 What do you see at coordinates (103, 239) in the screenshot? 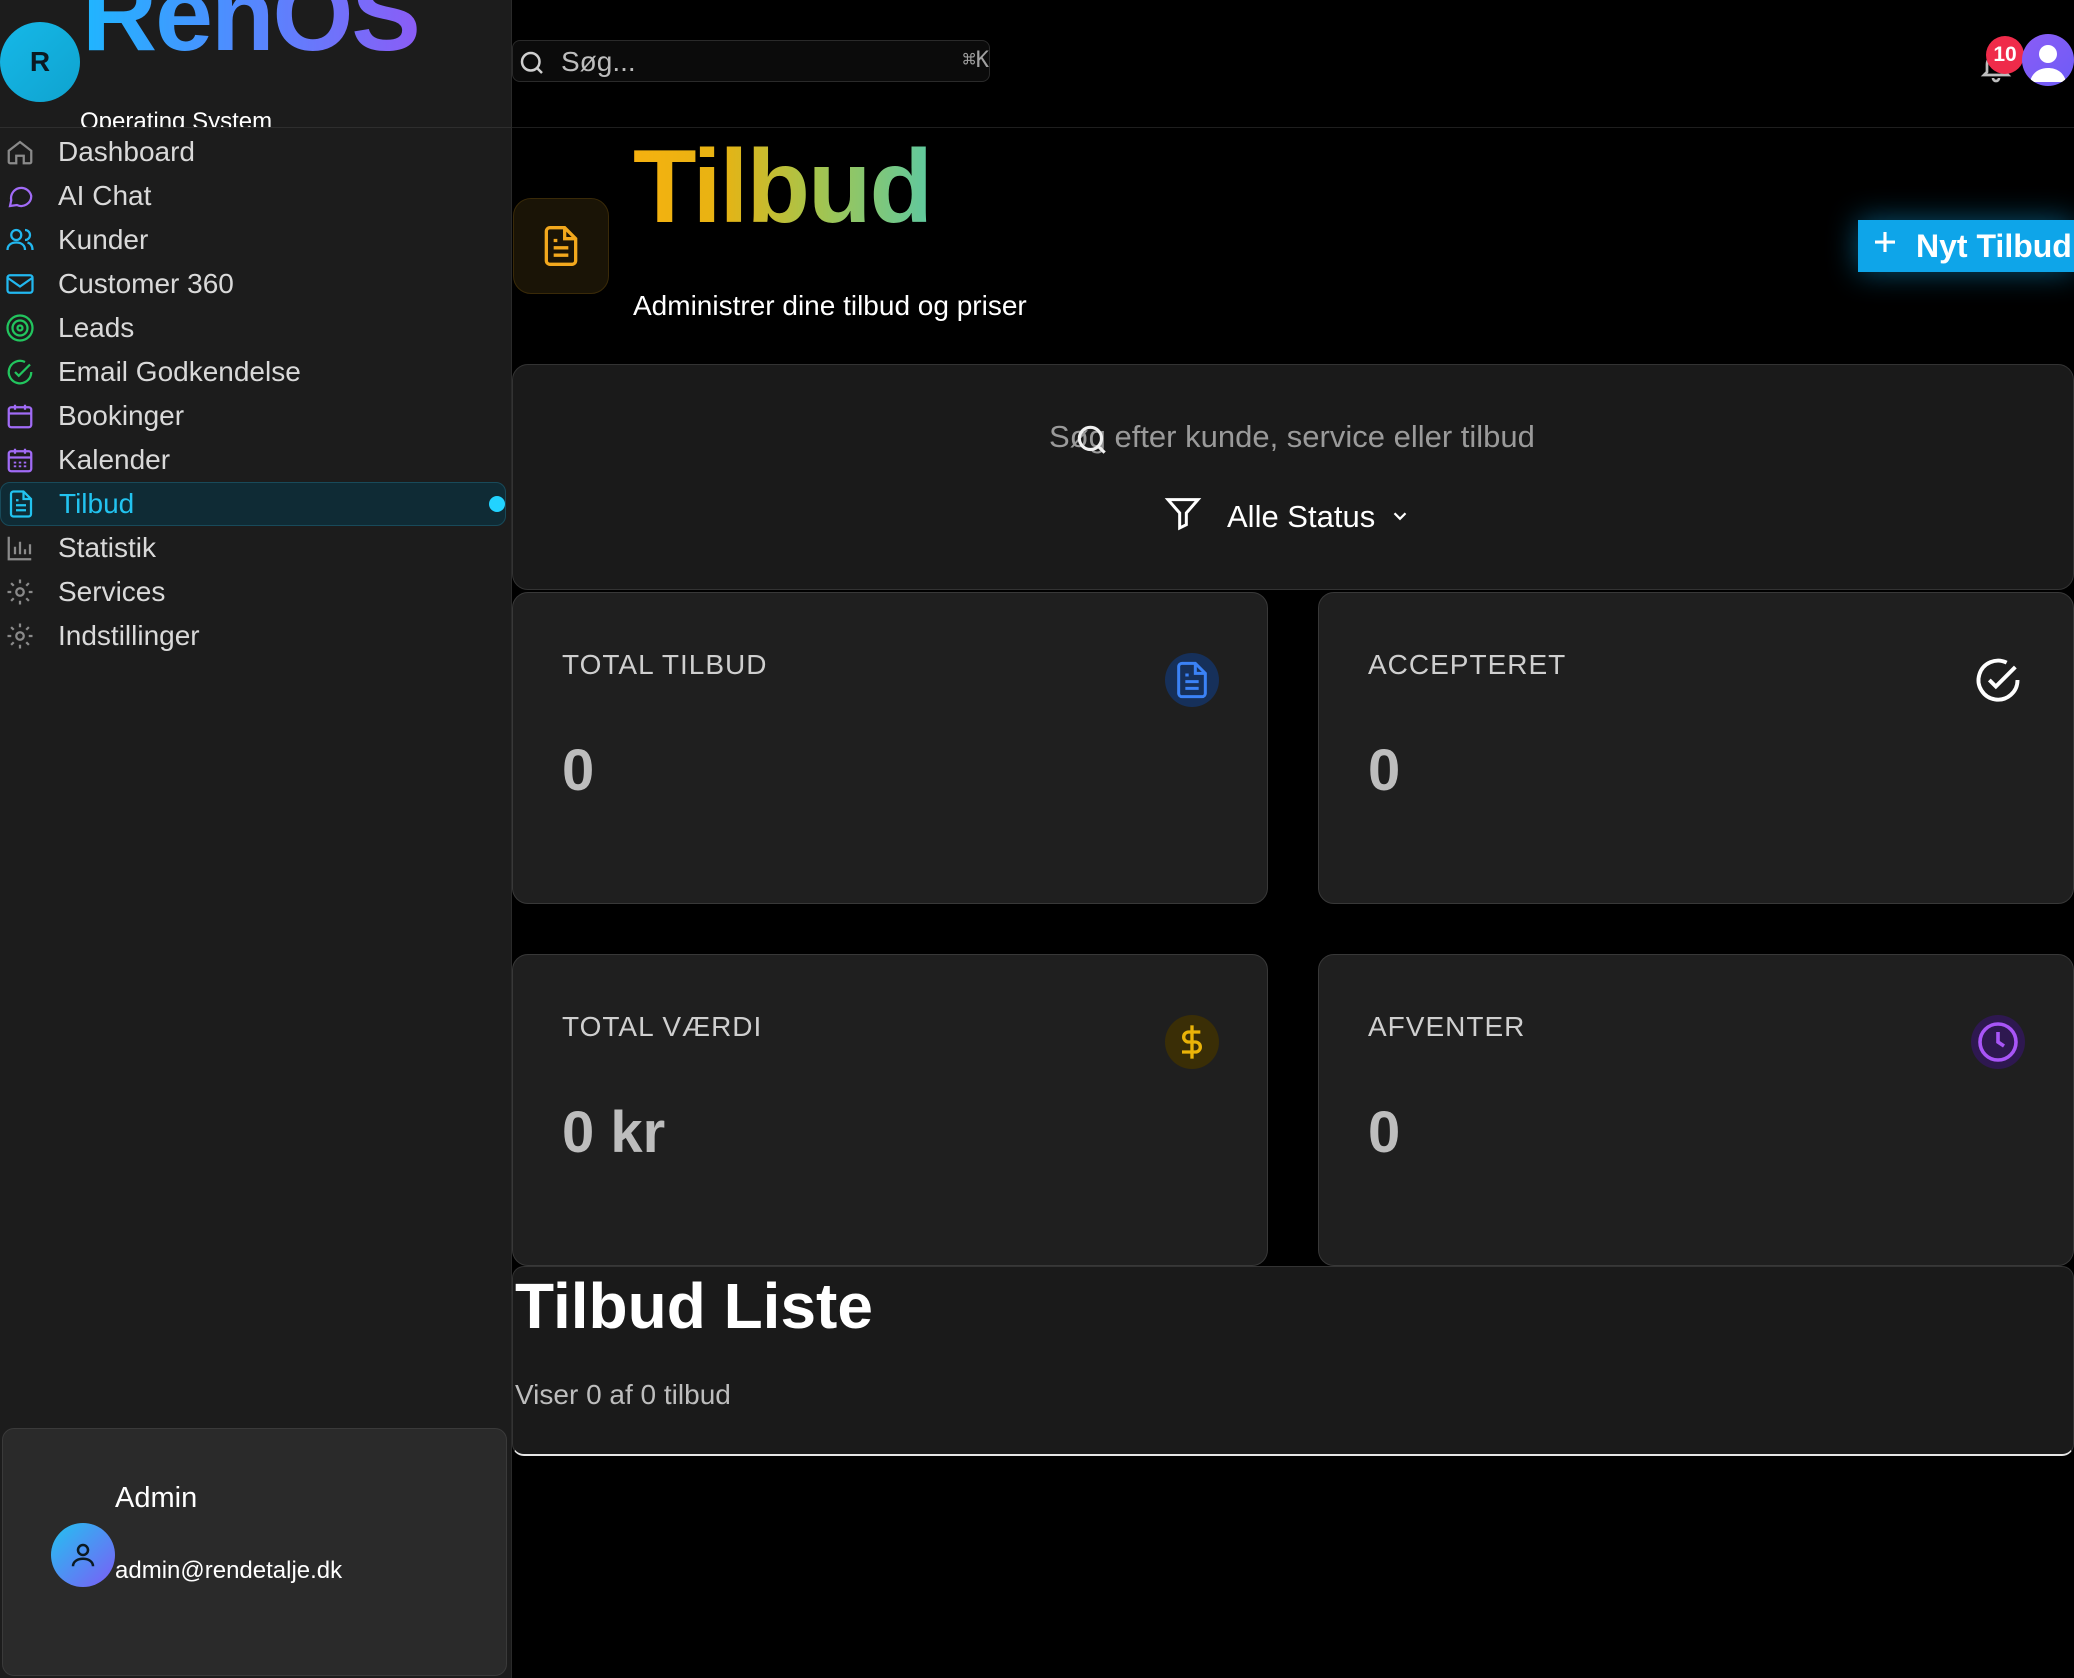
I see `sidebar-item-label: Kunder` at bounding box center [103, 239].